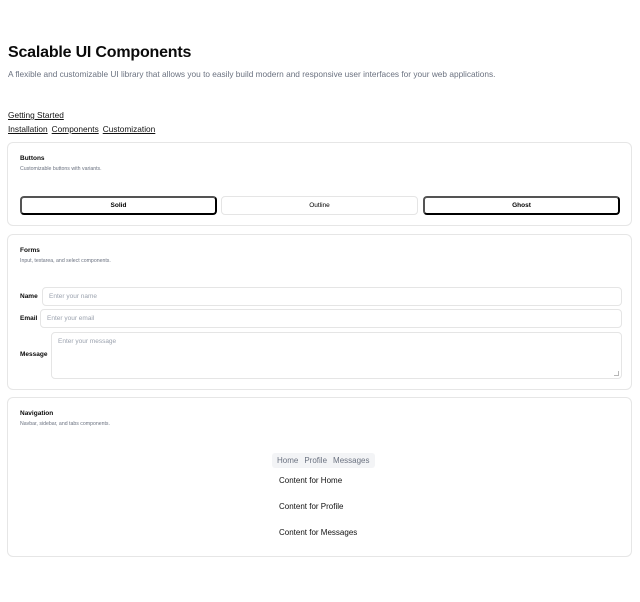  What do you see at coordinates (37, 413) in the screenshot?
I see `card-title: Navigation` at bounding box center [37, 413].